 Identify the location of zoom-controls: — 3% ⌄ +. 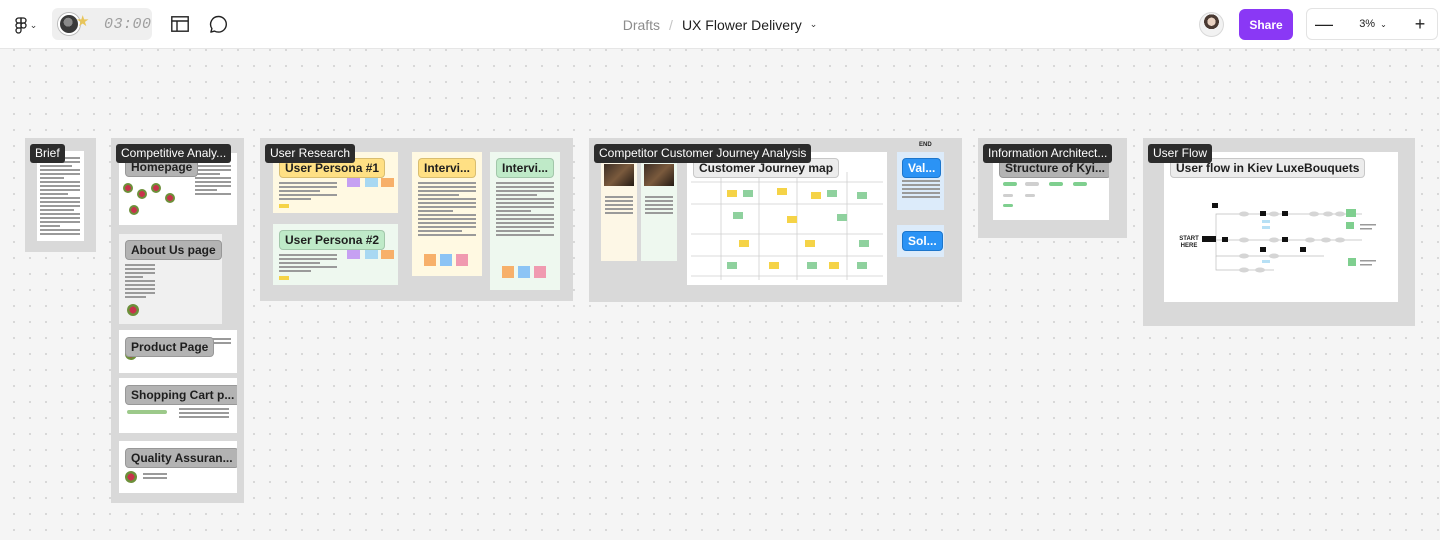
(1372, 24).